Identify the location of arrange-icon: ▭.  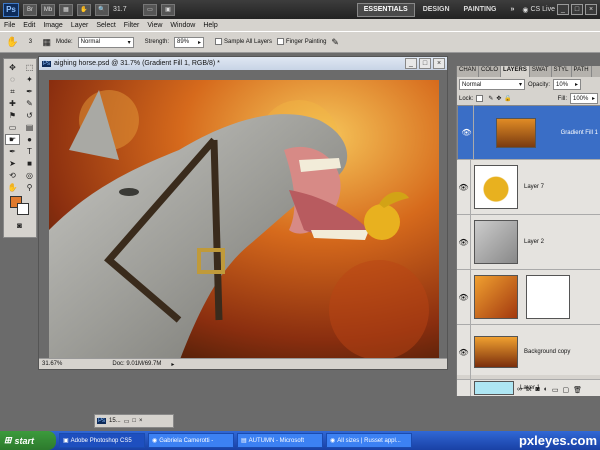
(150, 9).